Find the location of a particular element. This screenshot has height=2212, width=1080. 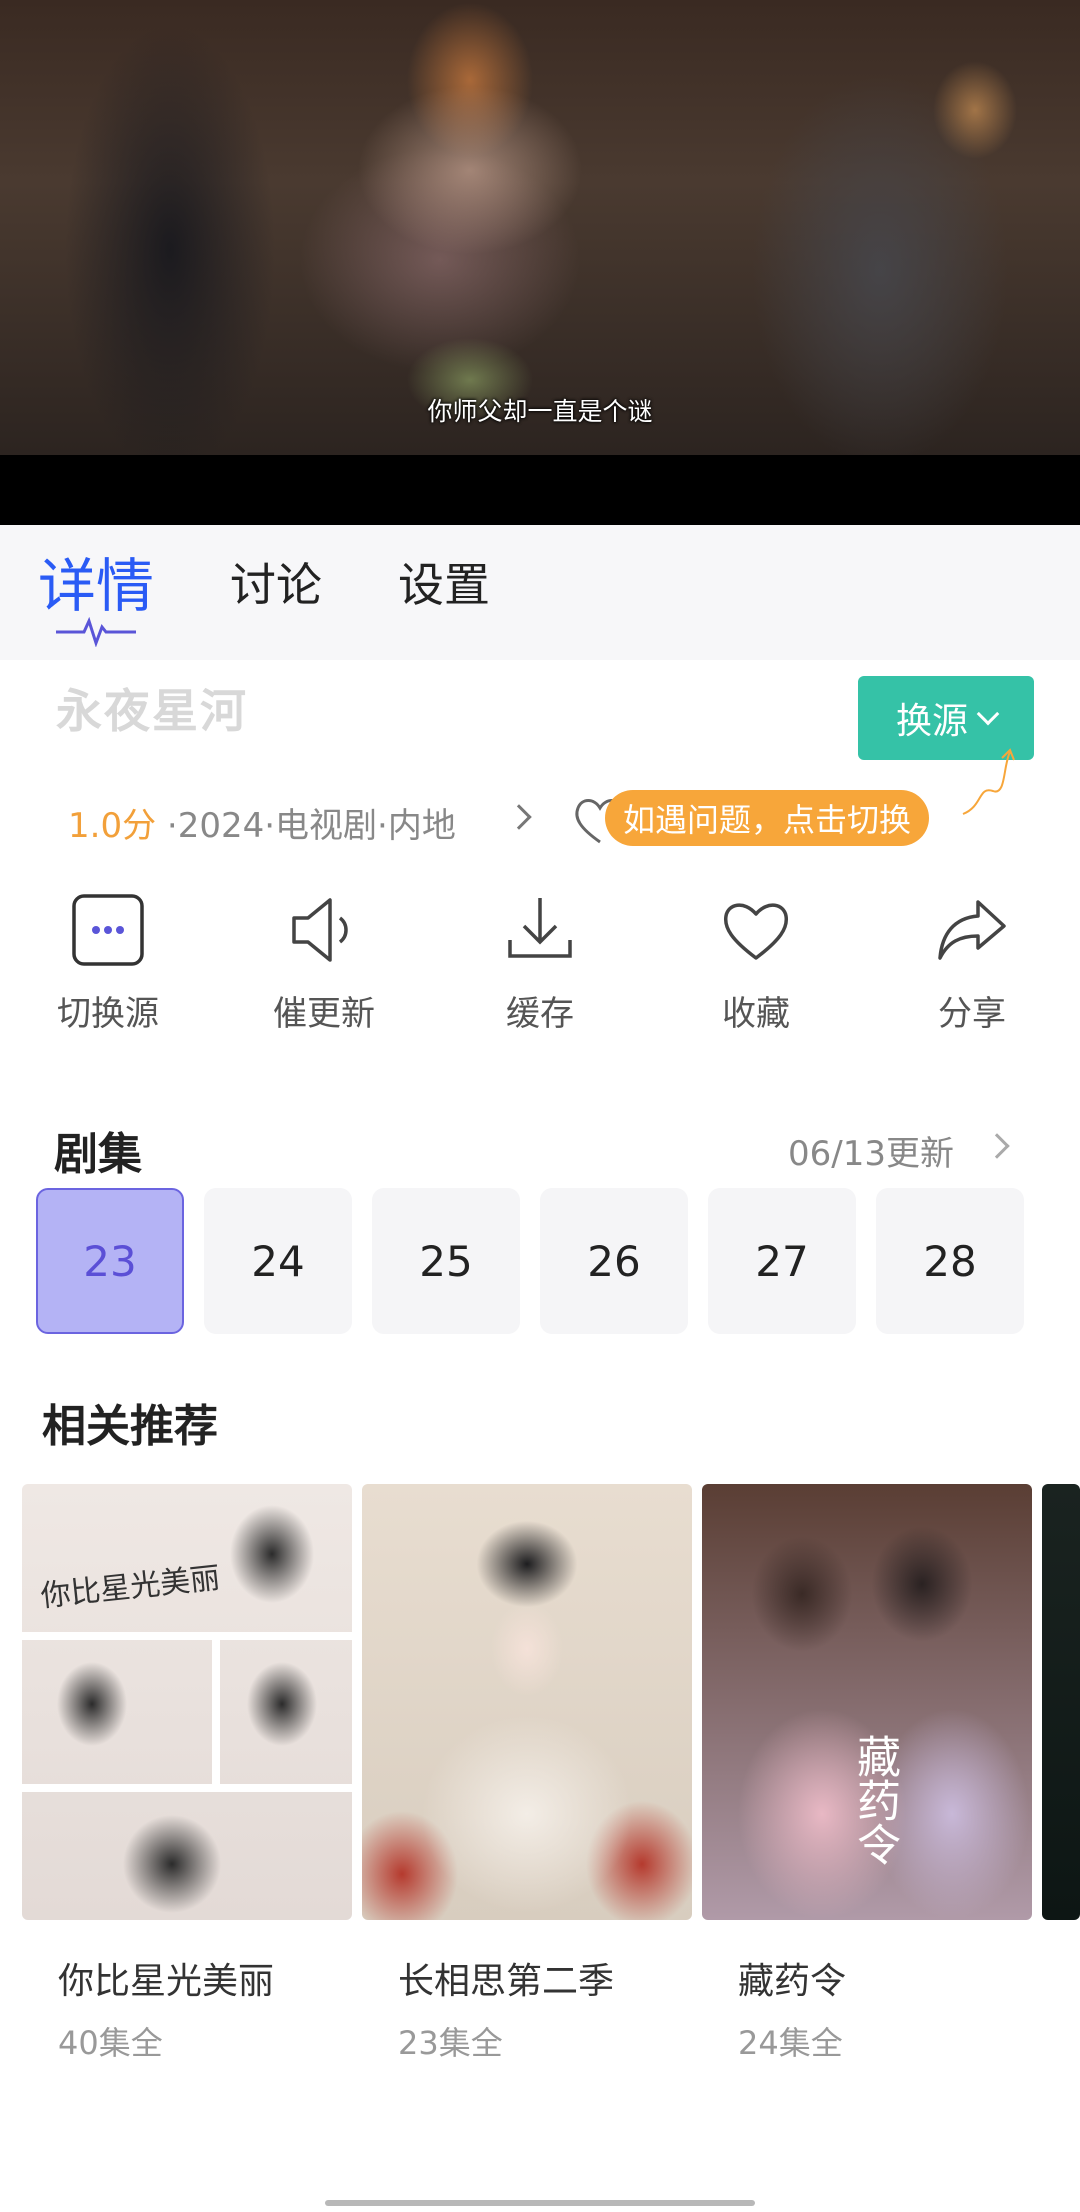

show-info: ·2024·电视剧·内地 is located at coordinates (306, 826).